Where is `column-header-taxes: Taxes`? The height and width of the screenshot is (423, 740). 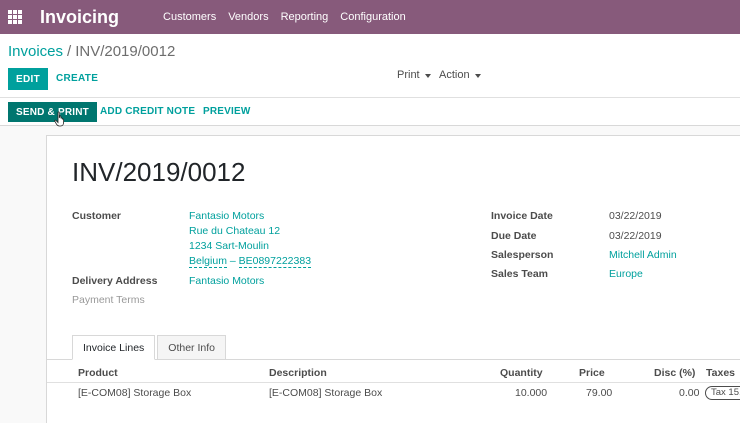
column-header-taxes: Taxes is located at coordinates (720, 373).